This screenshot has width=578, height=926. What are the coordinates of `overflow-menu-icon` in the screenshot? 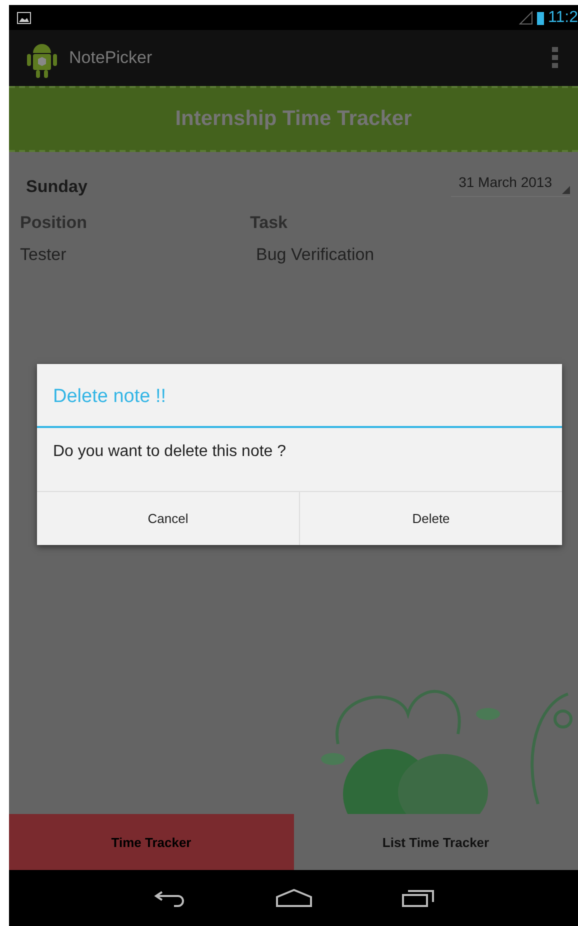 It's located at (555, 58).